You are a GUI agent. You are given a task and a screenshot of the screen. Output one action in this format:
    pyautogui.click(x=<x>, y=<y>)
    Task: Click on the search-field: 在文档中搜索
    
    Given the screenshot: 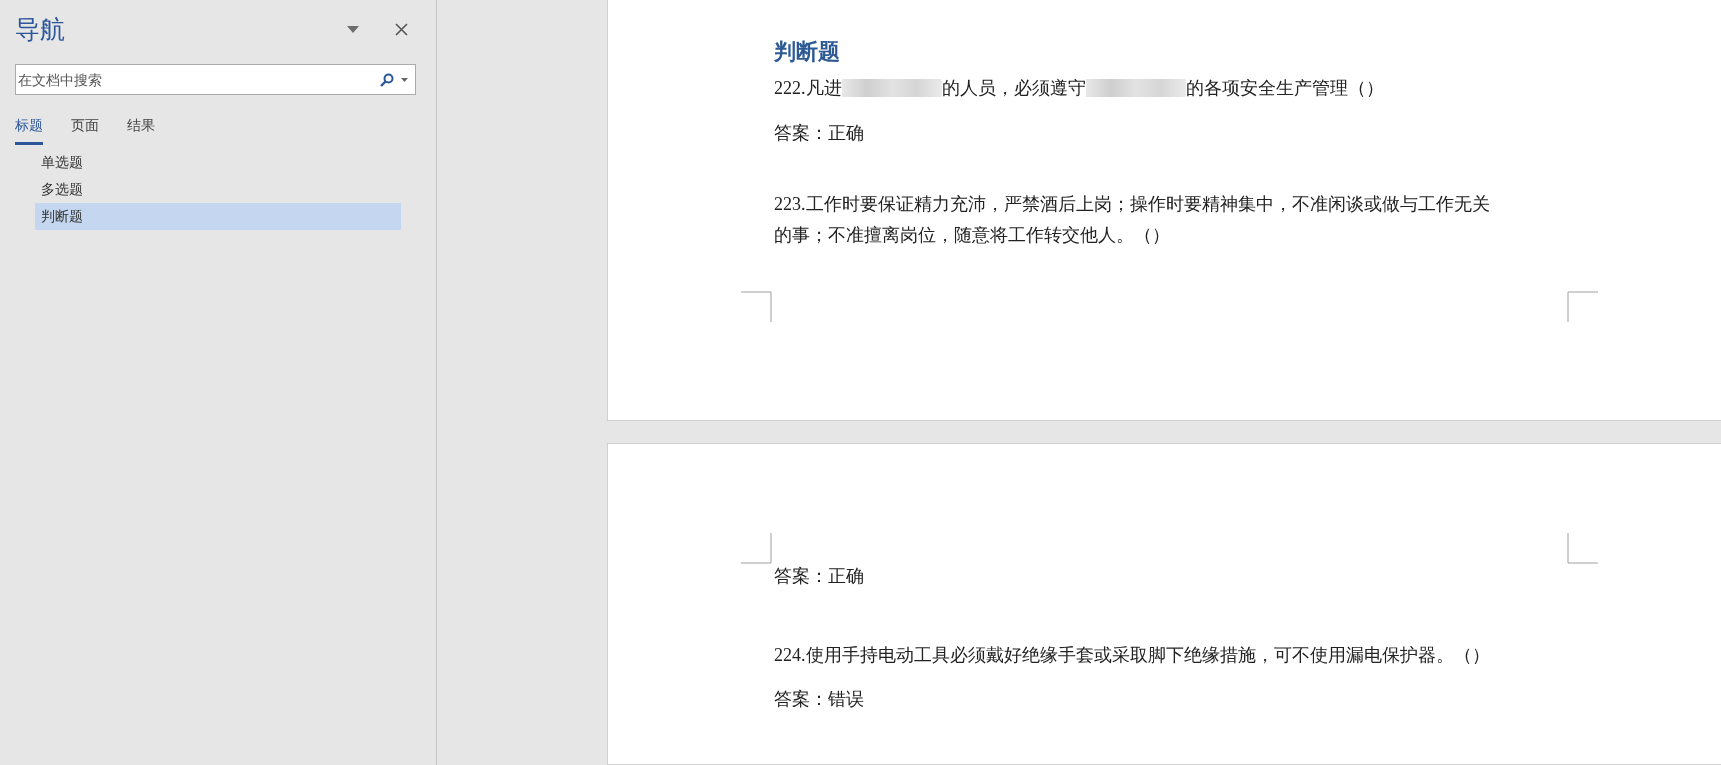 What is the action you would take?
    pyautogui.click(x=215, y=79)
    